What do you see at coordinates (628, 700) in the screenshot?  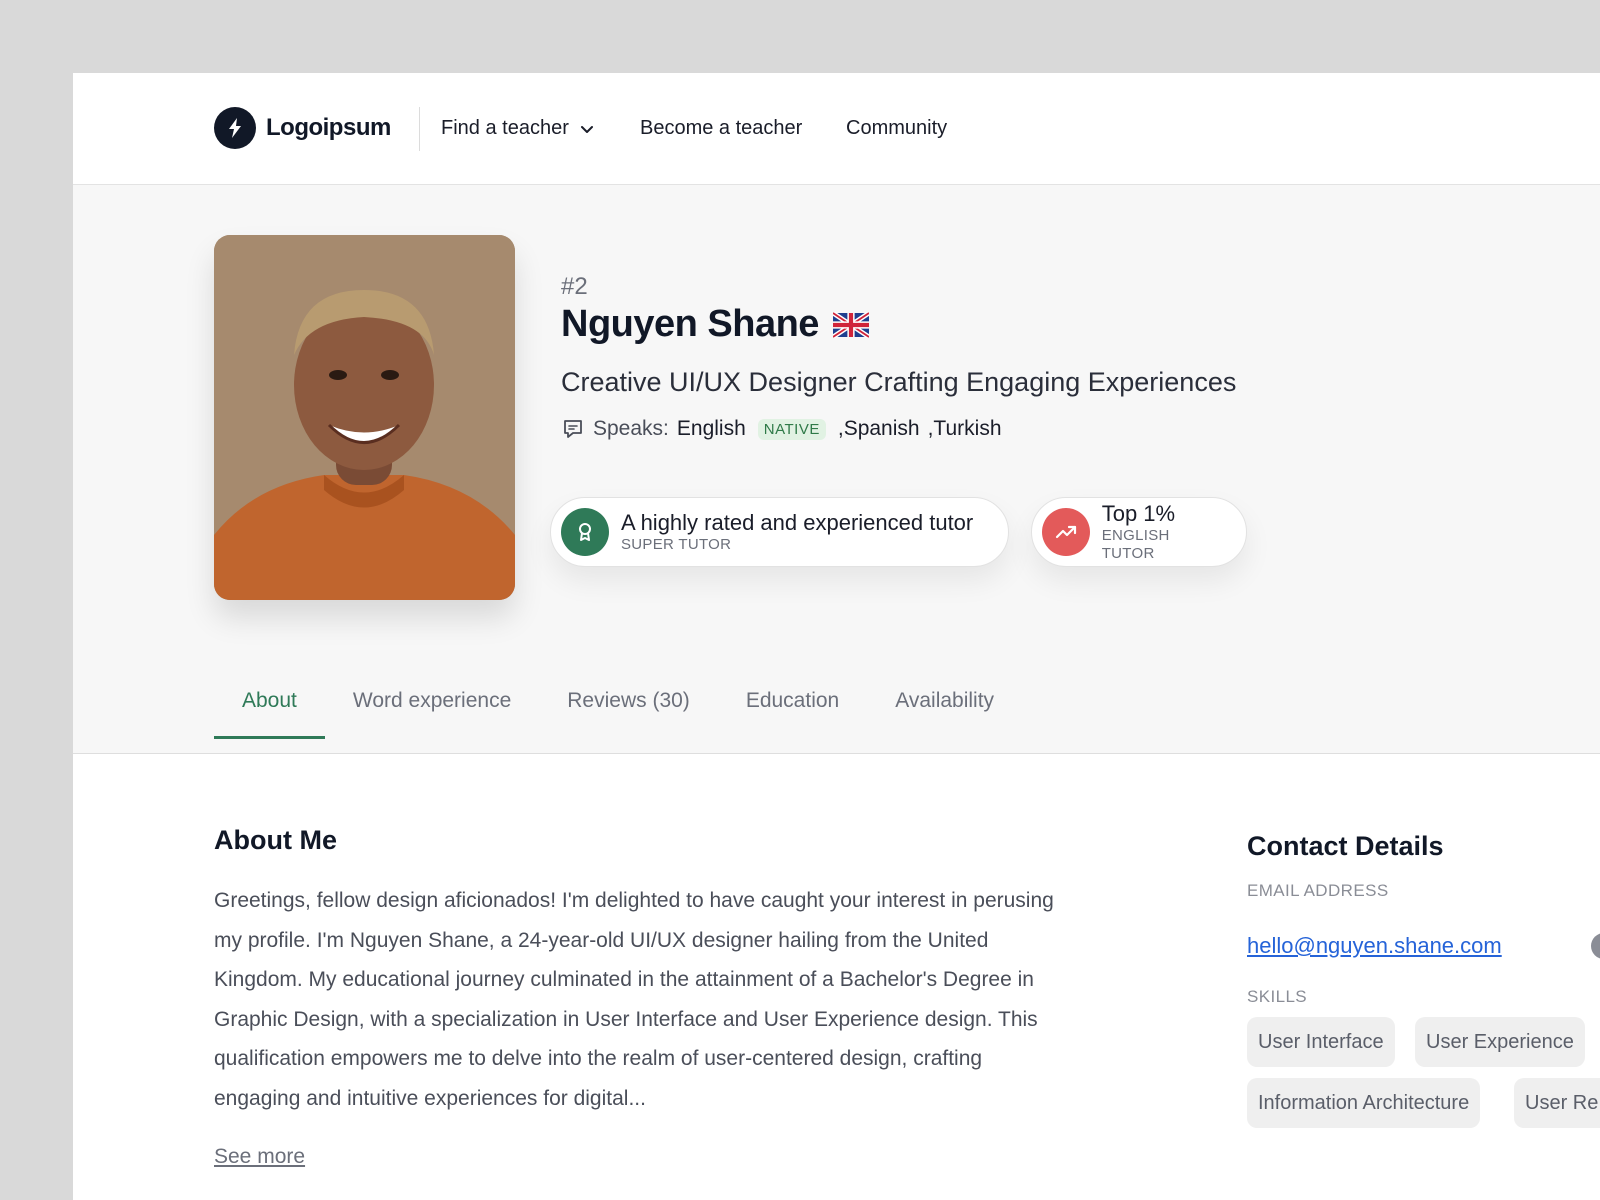 I see `tab-label: Reviews (30)` at bounding box center [628, 700].